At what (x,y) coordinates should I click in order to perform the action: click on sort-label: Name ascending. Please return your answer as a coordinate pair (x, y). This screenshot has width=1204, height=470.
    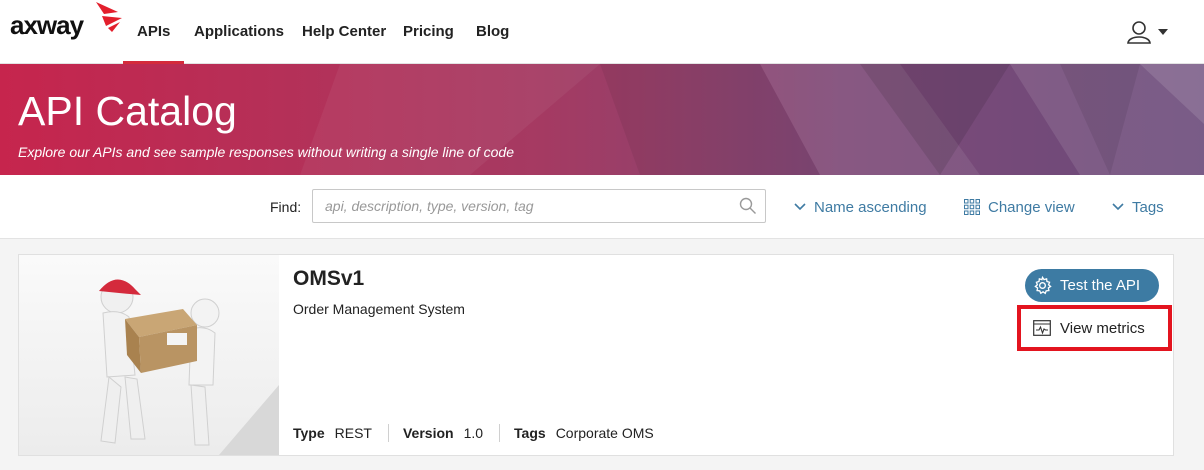
    Looking at the image, I should click on (870, 207).